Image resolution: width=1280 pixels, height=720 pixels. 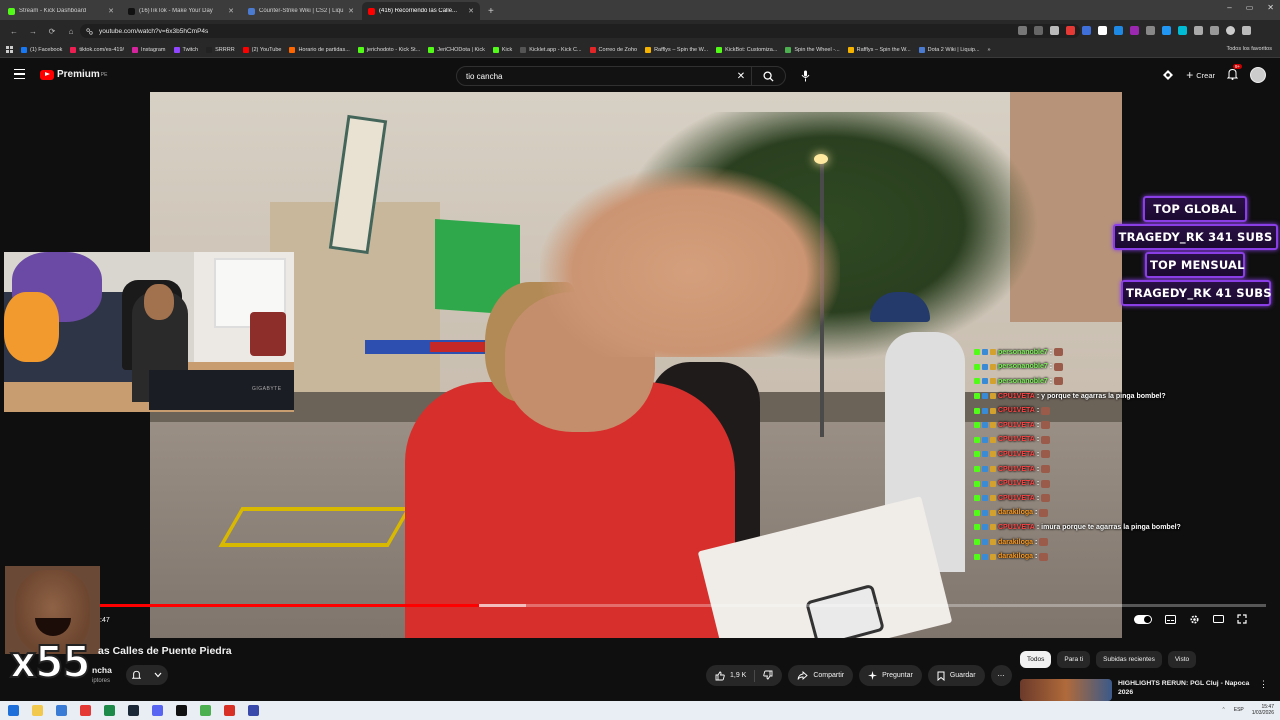 I want to click on sidebar-icon, so click(x=1214, y=30).